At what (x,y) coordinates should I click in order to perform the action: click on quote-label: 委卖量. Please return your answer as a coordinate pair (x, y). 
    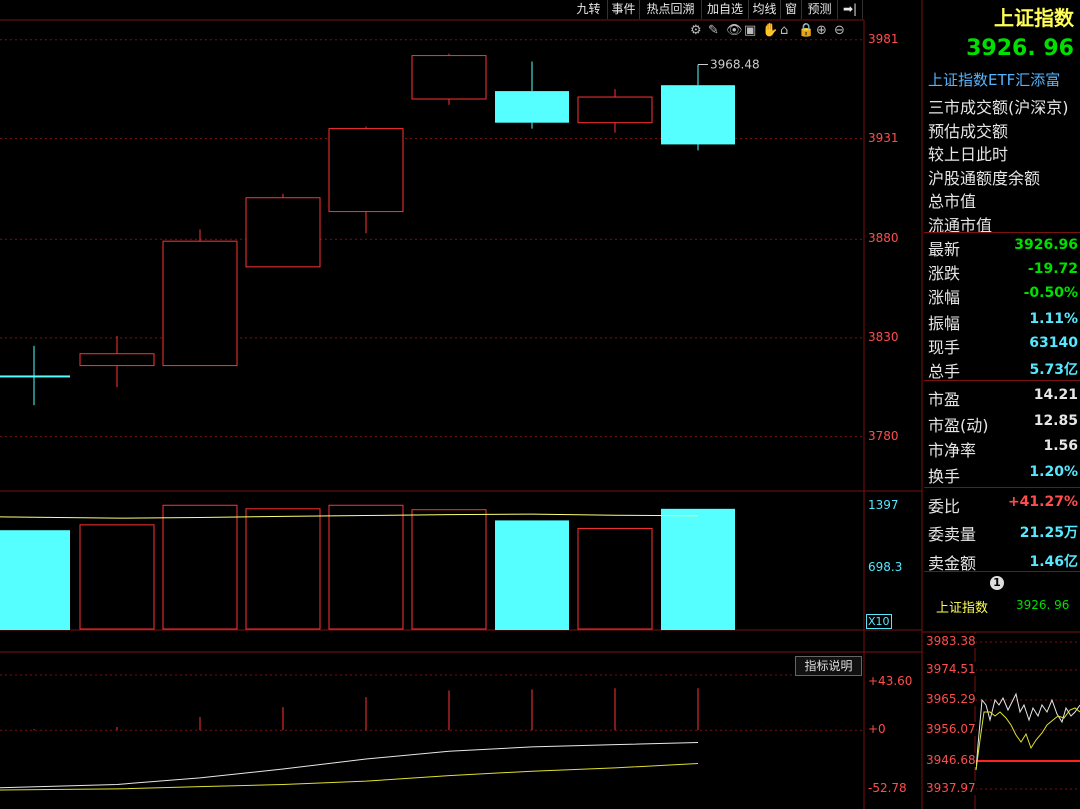
    Looking at the image, I should click on (952, 534).